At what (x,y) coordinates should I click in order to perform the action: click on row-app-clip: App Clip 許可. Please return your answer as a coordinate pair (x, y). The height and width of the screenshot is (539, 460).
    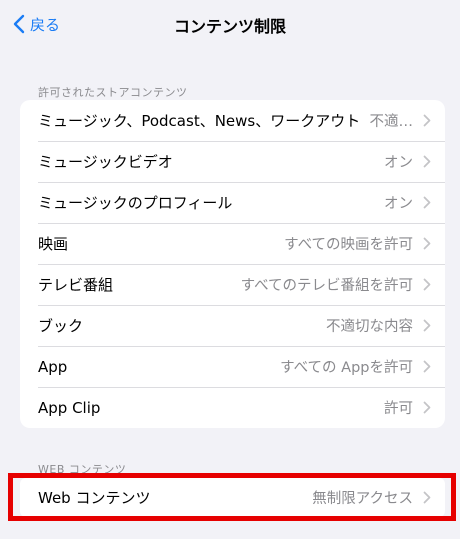
    Looking at the image, I should click on (232, 407).